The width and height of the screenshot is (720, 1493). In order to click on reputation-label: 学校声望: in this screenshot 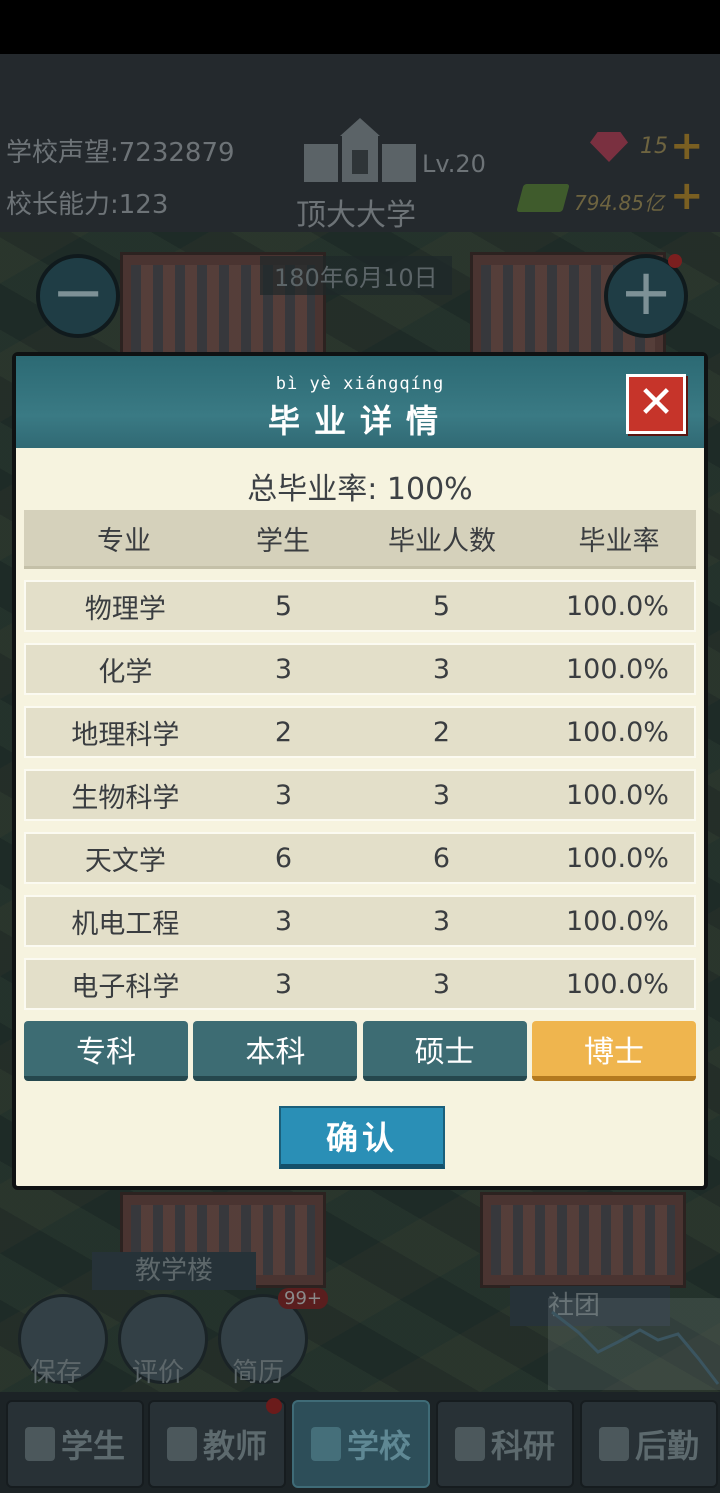, I will do `click(62, 153)`.